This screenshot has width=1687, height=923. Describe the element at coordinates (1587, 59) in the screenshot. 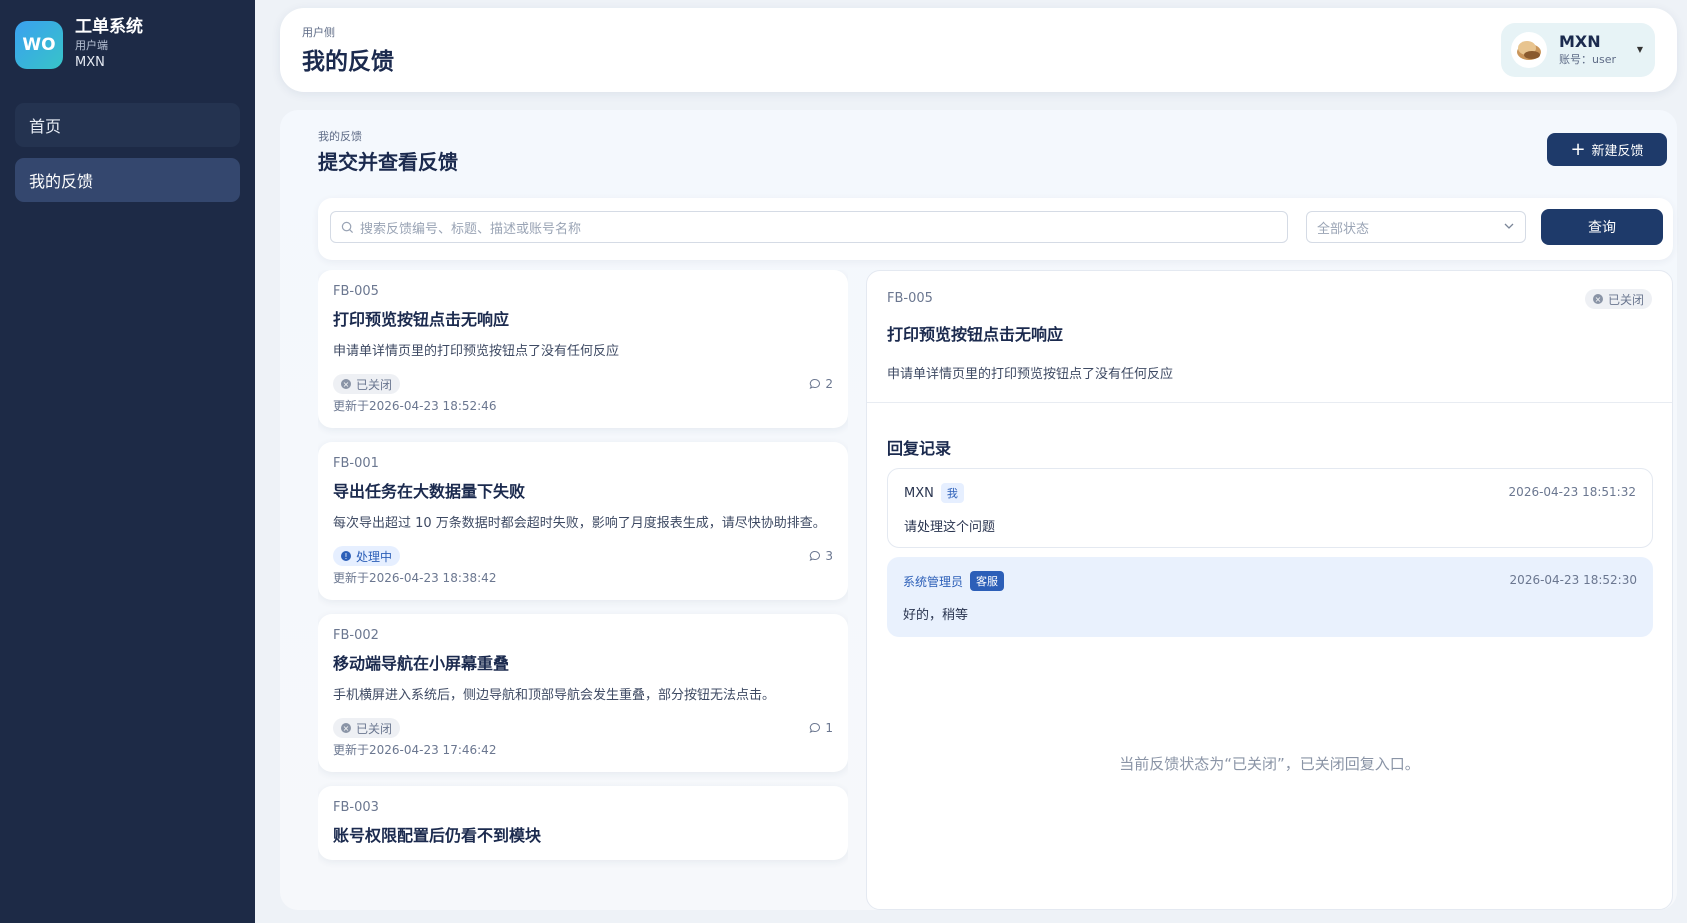

I see `user-account: 账号：user` at that location.